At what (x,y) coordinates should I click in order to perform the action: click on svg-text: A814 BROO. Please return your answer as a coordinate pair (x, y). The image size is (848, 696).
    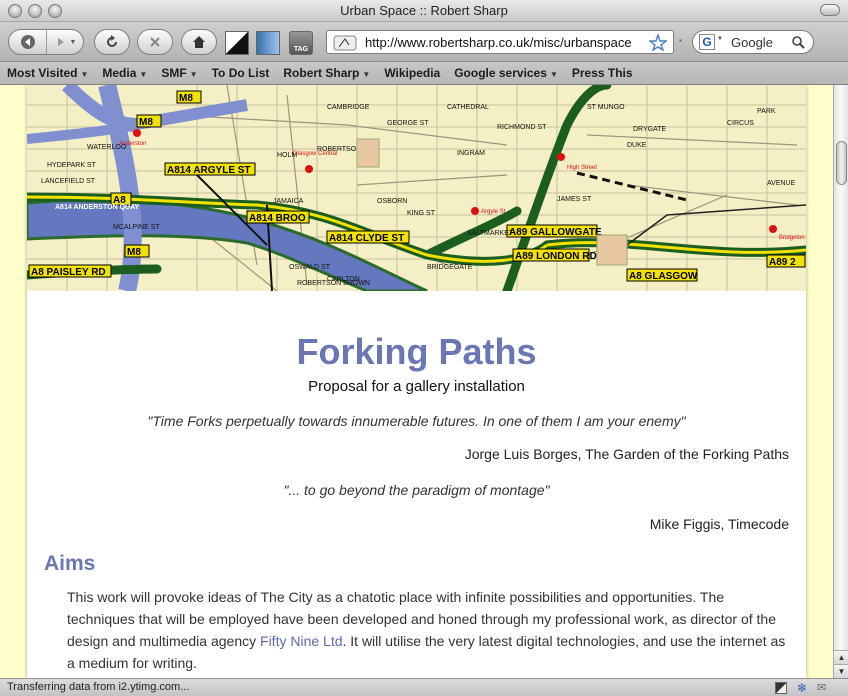
    Looking at the image, I should click on (277, 218).